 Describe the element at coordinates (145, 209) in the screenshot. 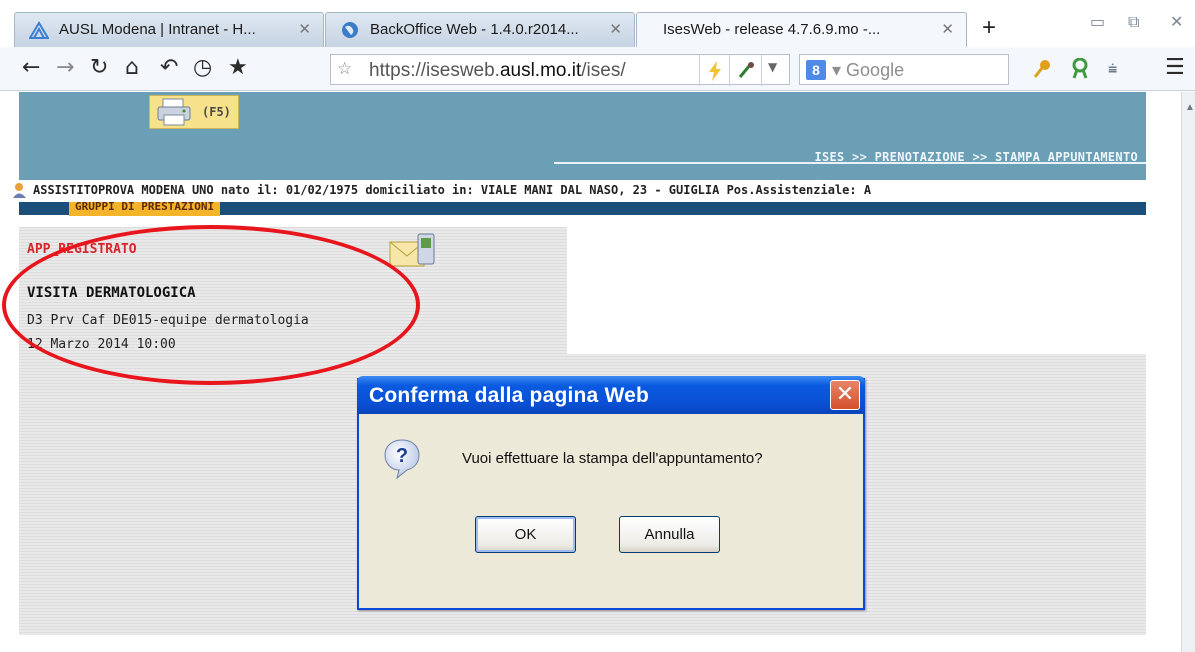

I see `tab-gruppi-prestazioni: GRUPPI DI PRESTAZIONI` at that location.